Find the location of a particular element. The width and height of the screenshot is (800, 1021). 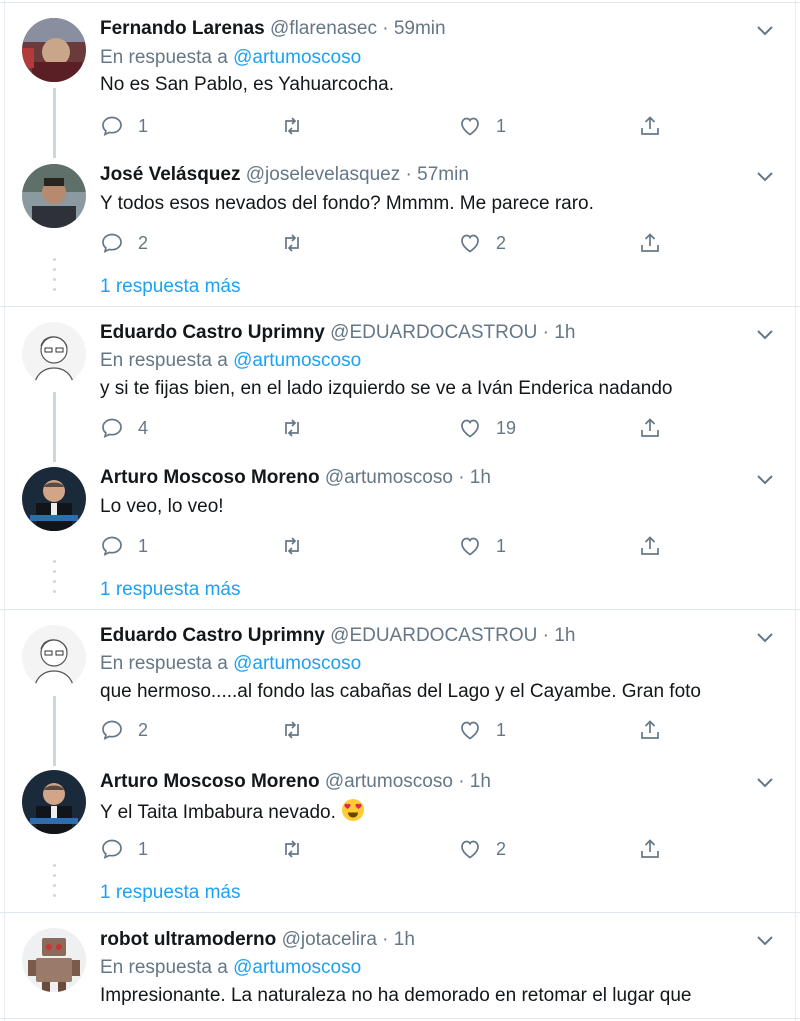

user-handle: @flarenasec is located at coordinates (323, 28).